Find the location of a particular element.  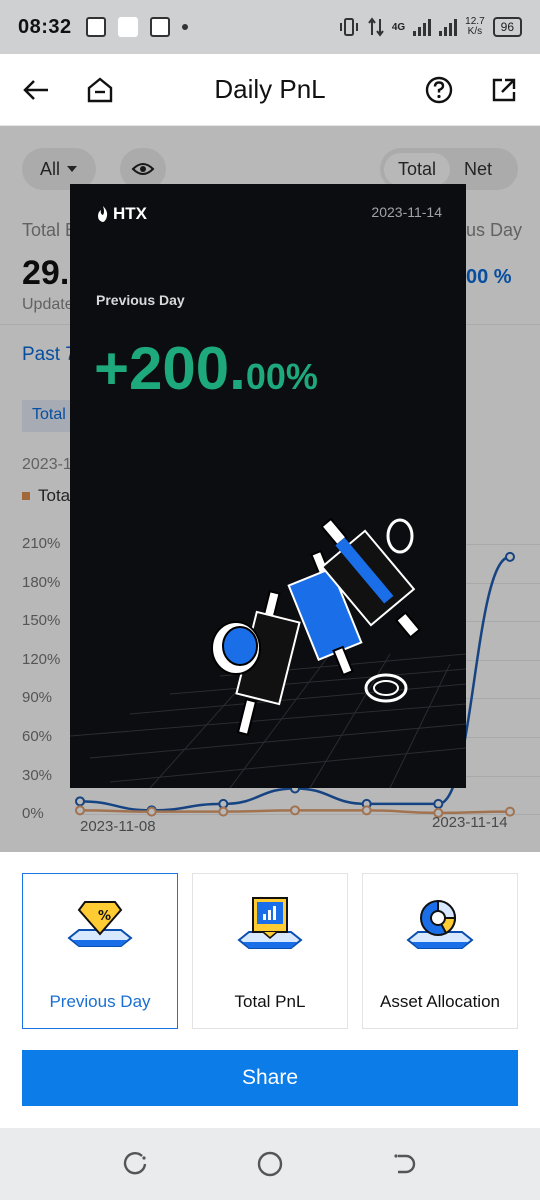

status-time: 08:32 is located at coordinates (45, 26).